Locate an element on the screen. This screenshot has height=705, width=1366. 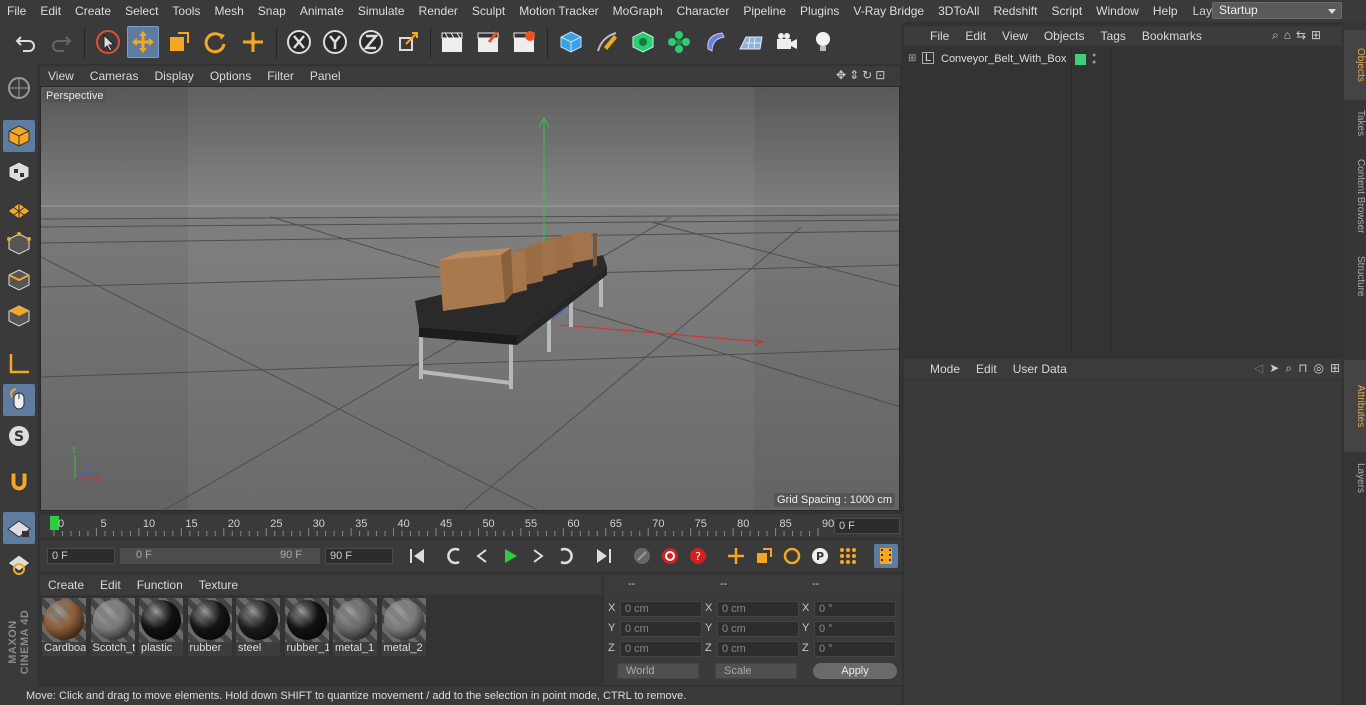
search-icon: ⌕ is located at coordinates (1288, 369).